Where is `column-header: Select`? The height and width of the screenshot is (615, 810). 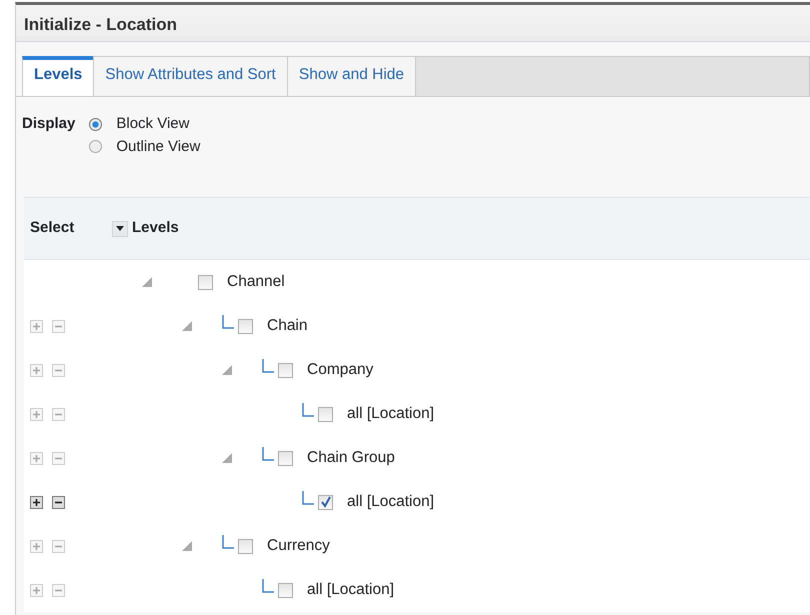
column-header: Select is located at coordinates (52, 228).